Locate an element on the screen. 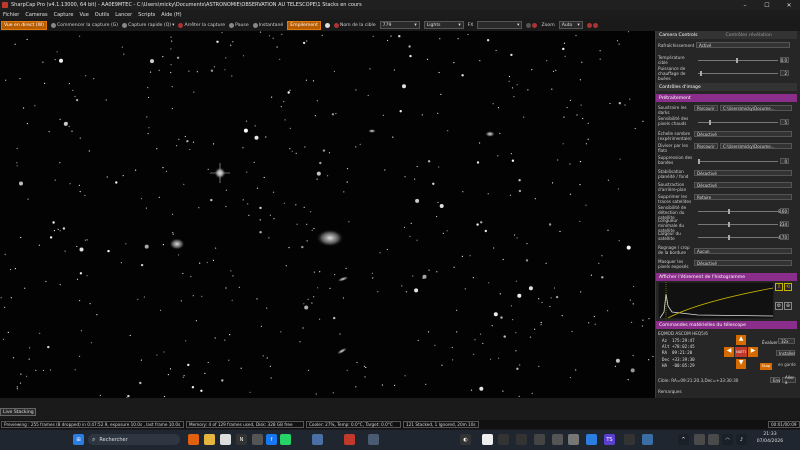  astro-app-icon is located at coordinates (373, 439).